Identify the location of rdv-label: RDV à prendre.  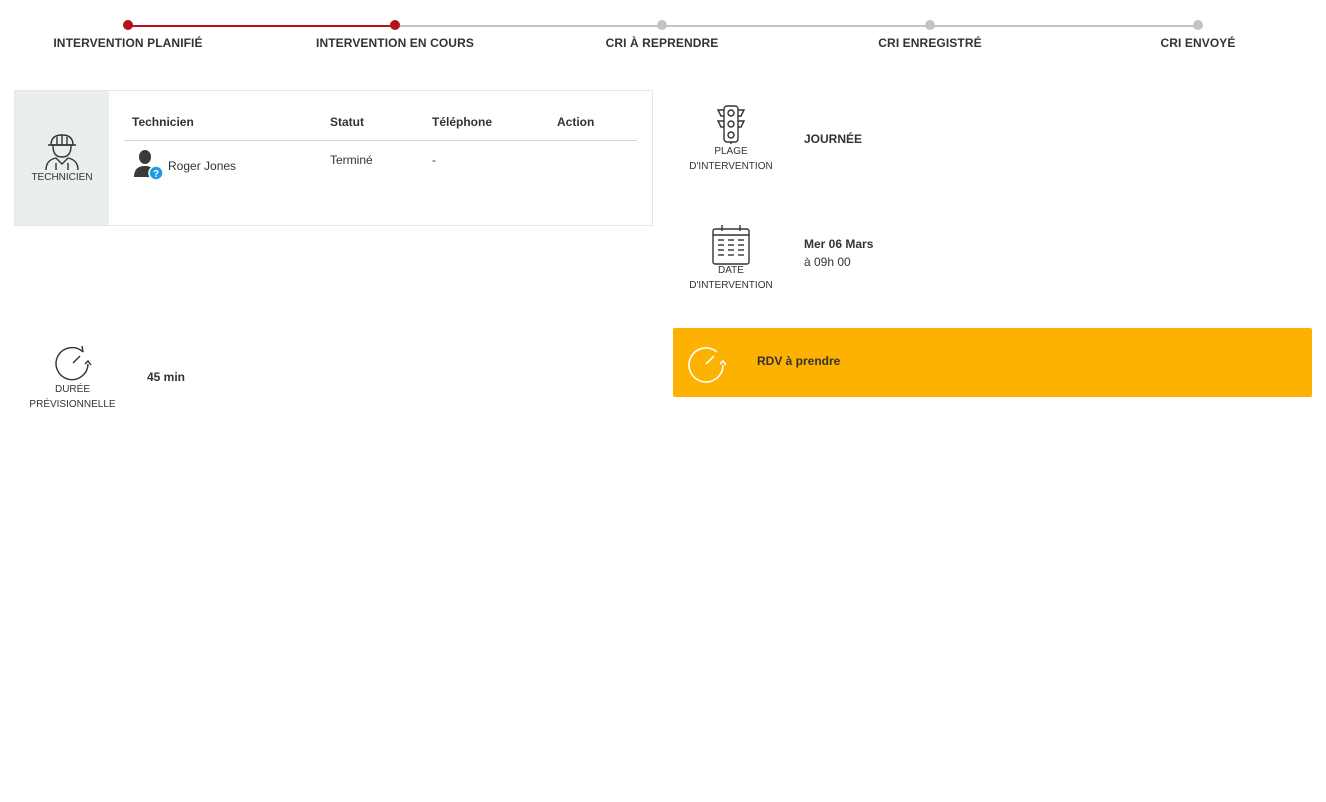
(799, 361).